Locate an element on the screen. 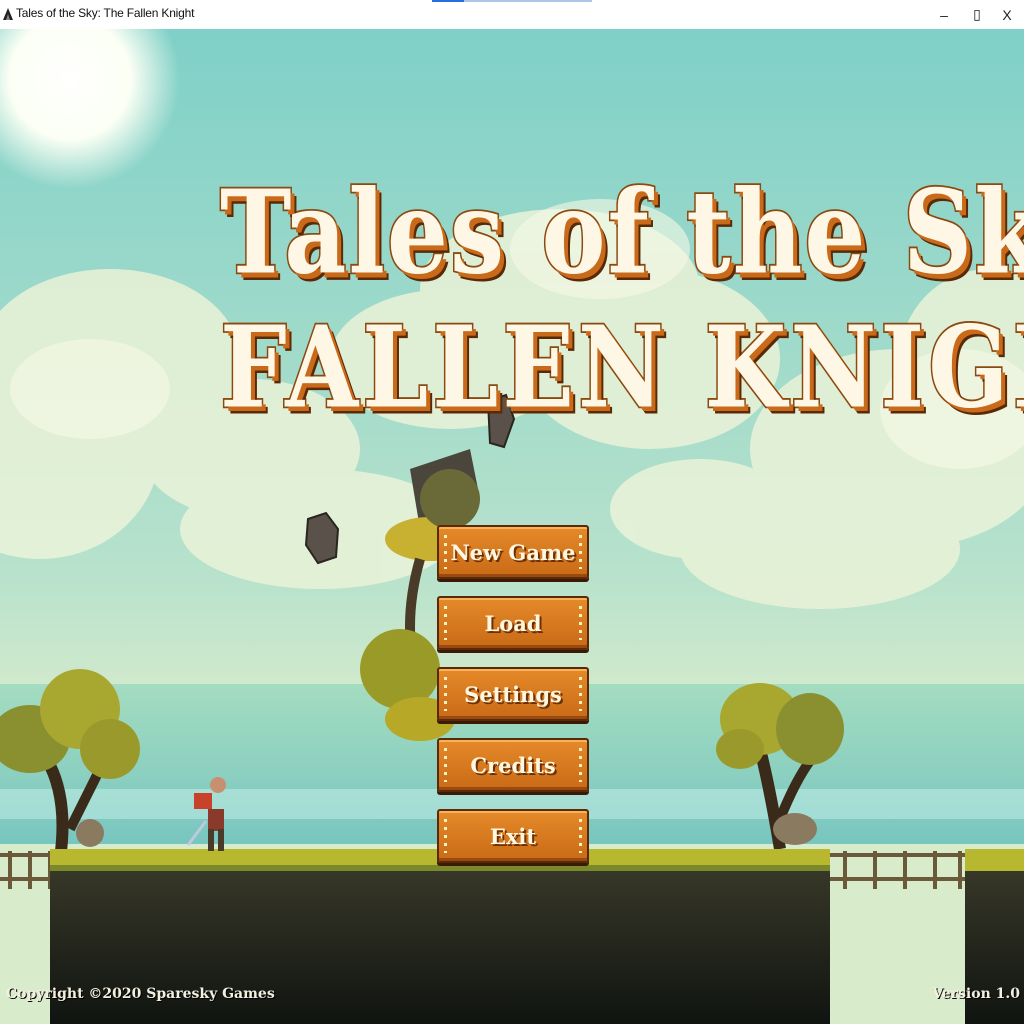 Image resolution: width=1024 pixels, height=1024 pixels. minimize-button: – is located at coordinates (944, 14).